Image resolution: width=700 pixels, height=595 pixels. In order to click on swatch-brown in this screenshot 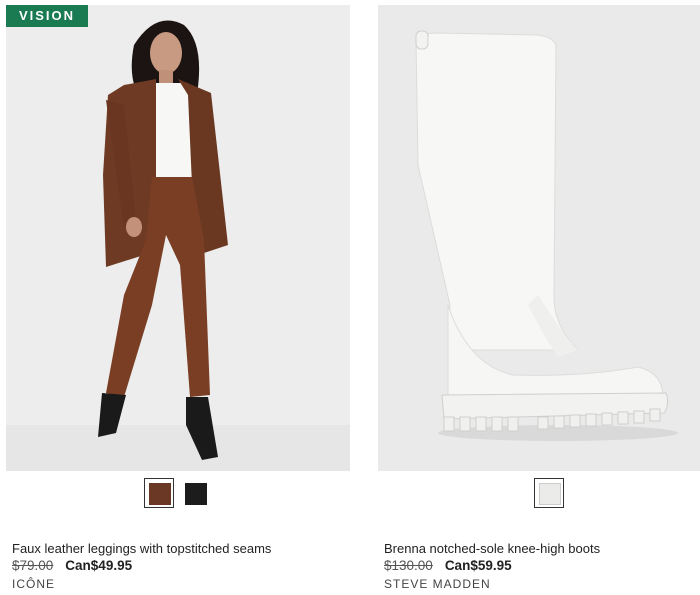, I will do `click(159, 493)`.